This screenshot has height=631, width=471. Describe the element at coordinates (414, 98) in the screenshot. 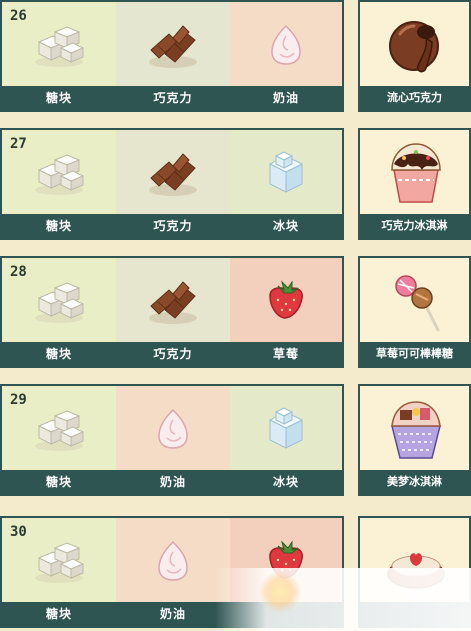

I see `result-label: 流心巧克力` at that location.